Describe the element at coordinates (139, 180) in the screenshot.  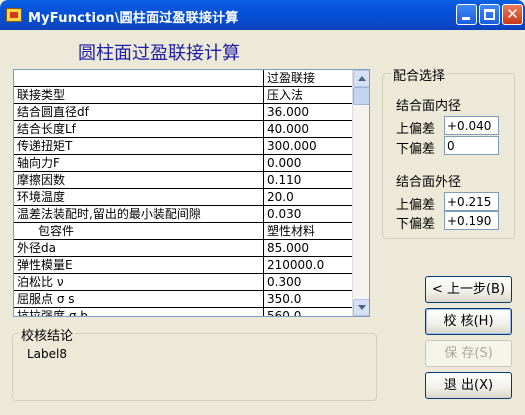
I see `row-label: 摩擦因数` at that location.